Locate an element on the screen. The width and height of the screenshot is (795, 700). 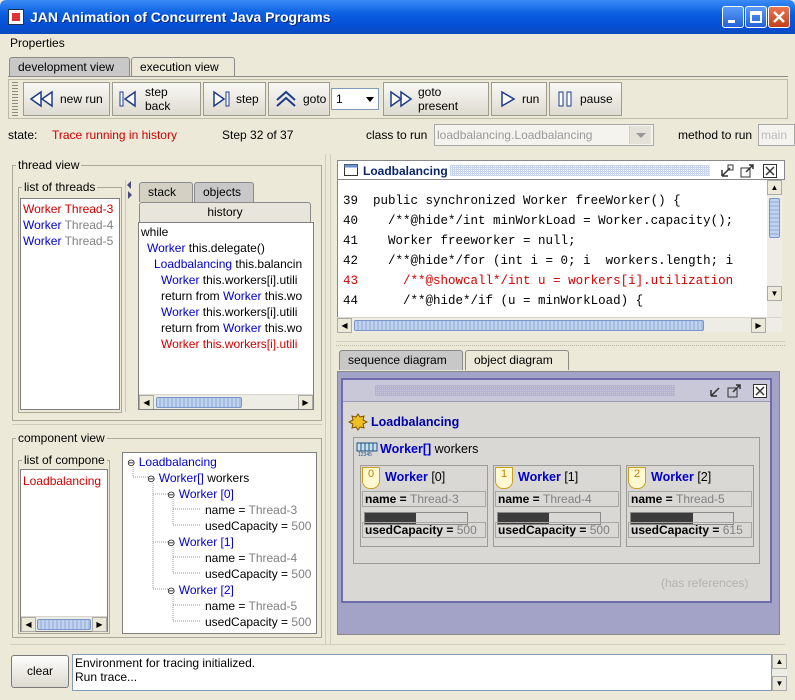
tab-objects: objects is located at coordinates (224, 192).